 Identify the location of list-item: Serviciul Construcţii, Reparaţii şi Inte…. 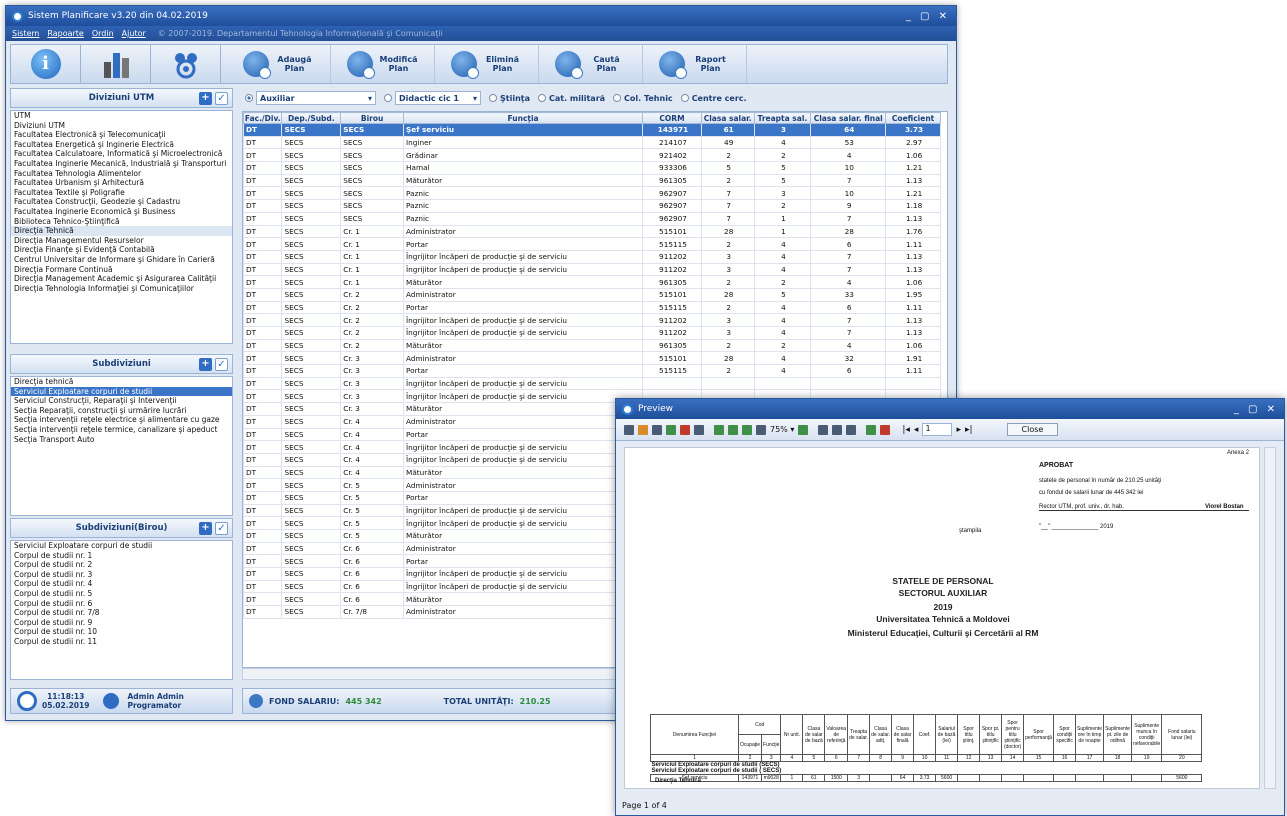
(121, 401).